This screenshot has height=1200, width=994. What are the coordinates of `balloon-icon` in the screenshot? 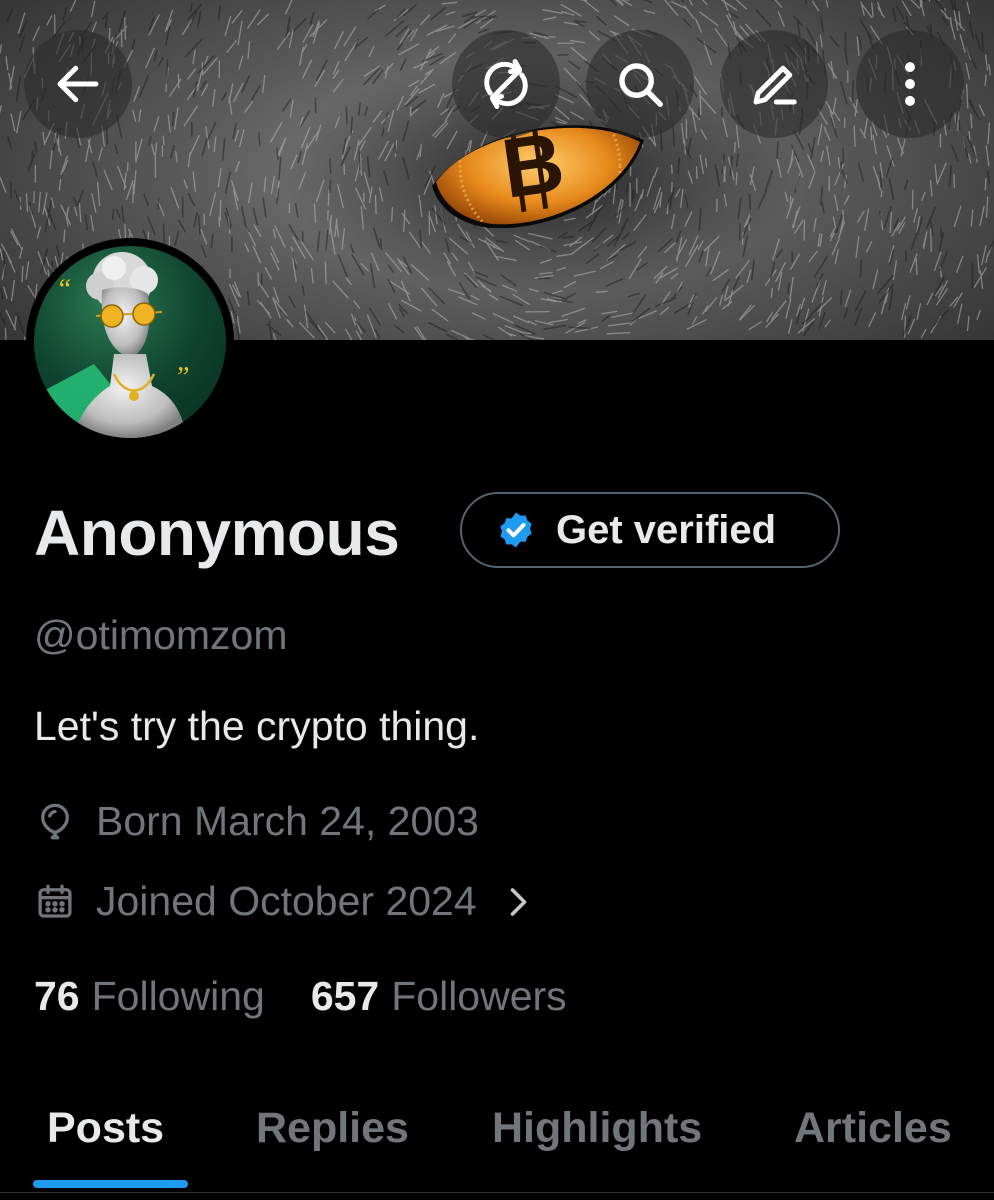 It's located at (55, 821).